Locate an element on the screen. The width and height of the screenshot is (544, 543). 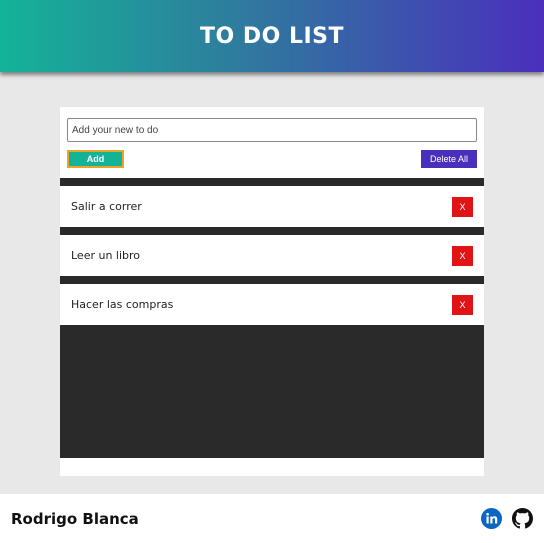
add-button: Add is located at coordinates (95, 159).